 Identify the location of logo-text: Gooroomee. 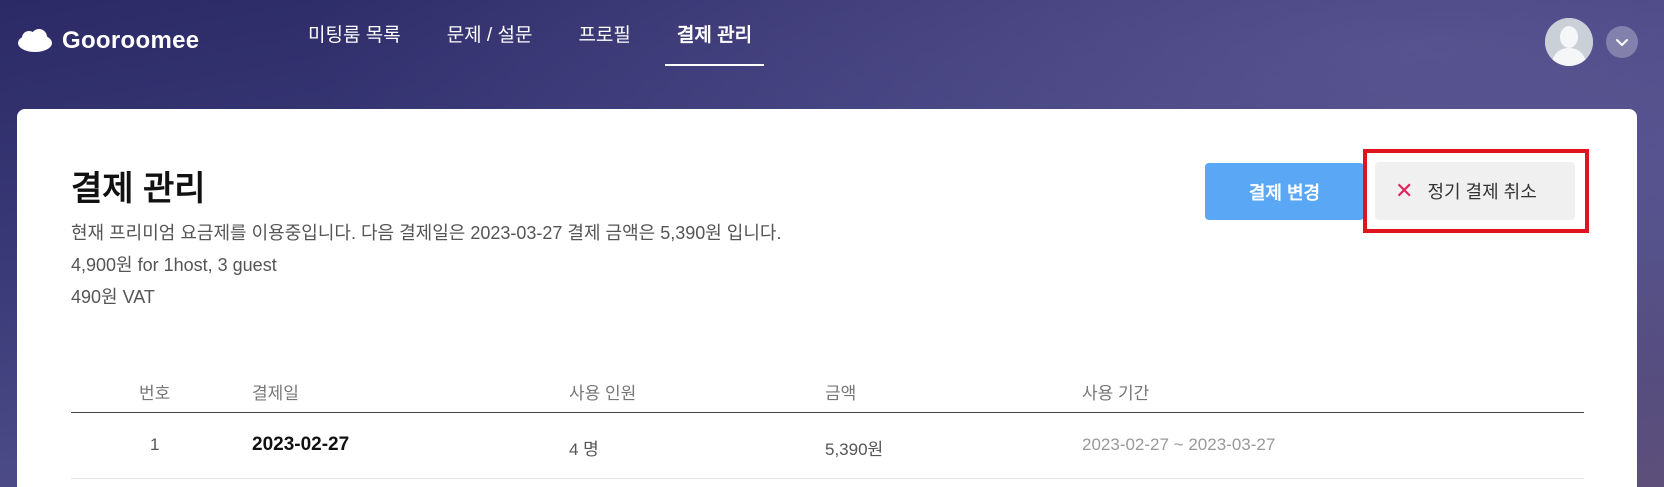
(131, 40).